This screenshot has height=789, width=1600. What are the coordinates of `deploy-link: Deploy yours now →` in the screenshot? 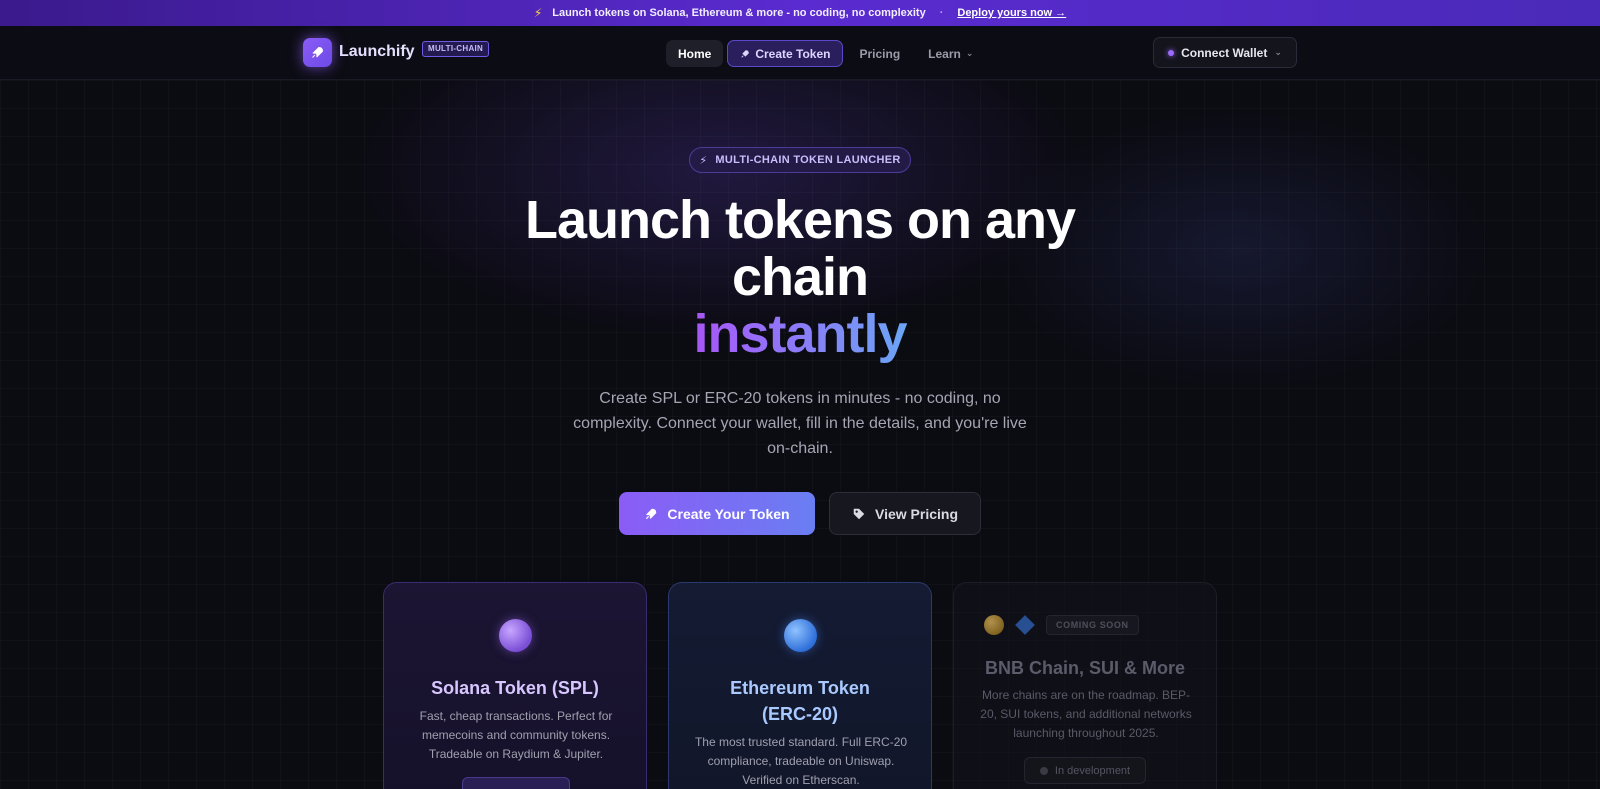 It's located at (1011, 13).